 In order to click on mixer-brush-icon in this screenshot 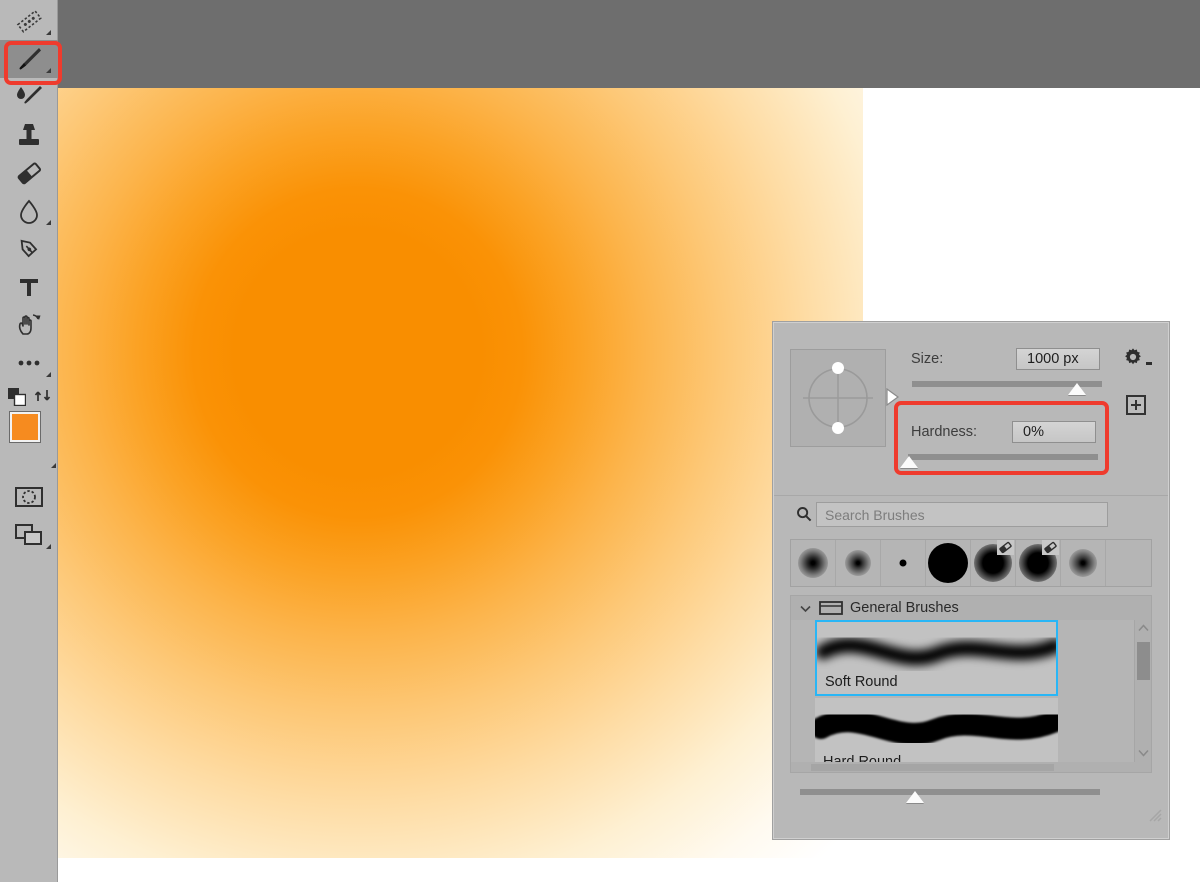, I will do `click(29, 95)`.